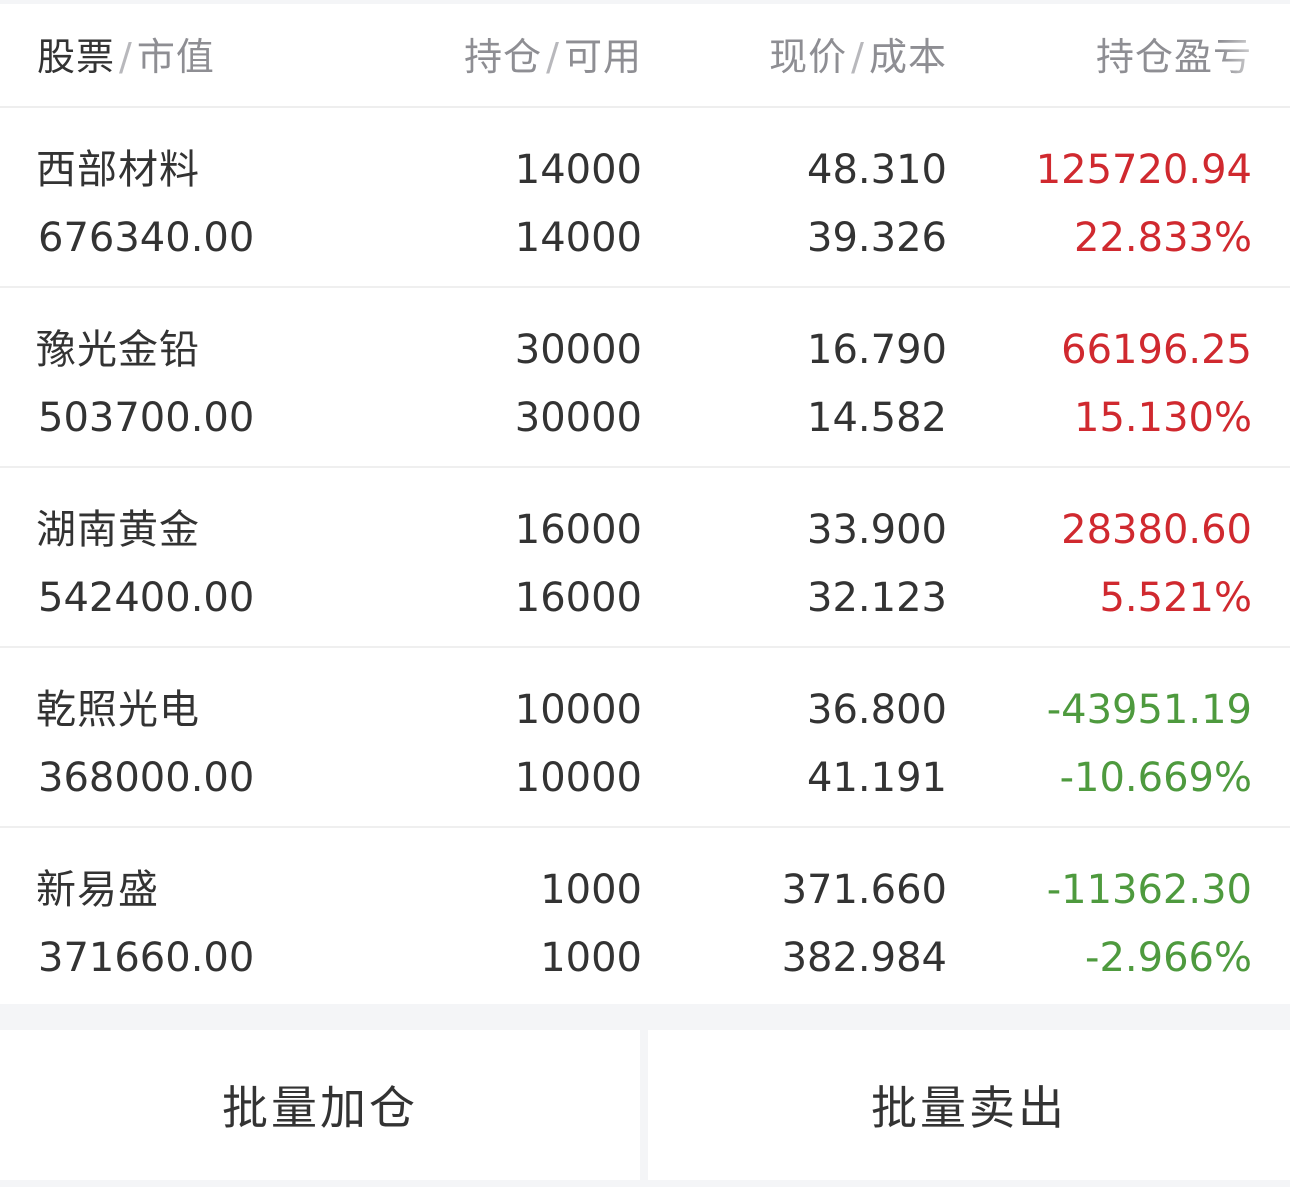  What do you see at coordinates (808, 57) in the screenshot?
I see `header-price-label: 现价` at bounding box center [808, 57].